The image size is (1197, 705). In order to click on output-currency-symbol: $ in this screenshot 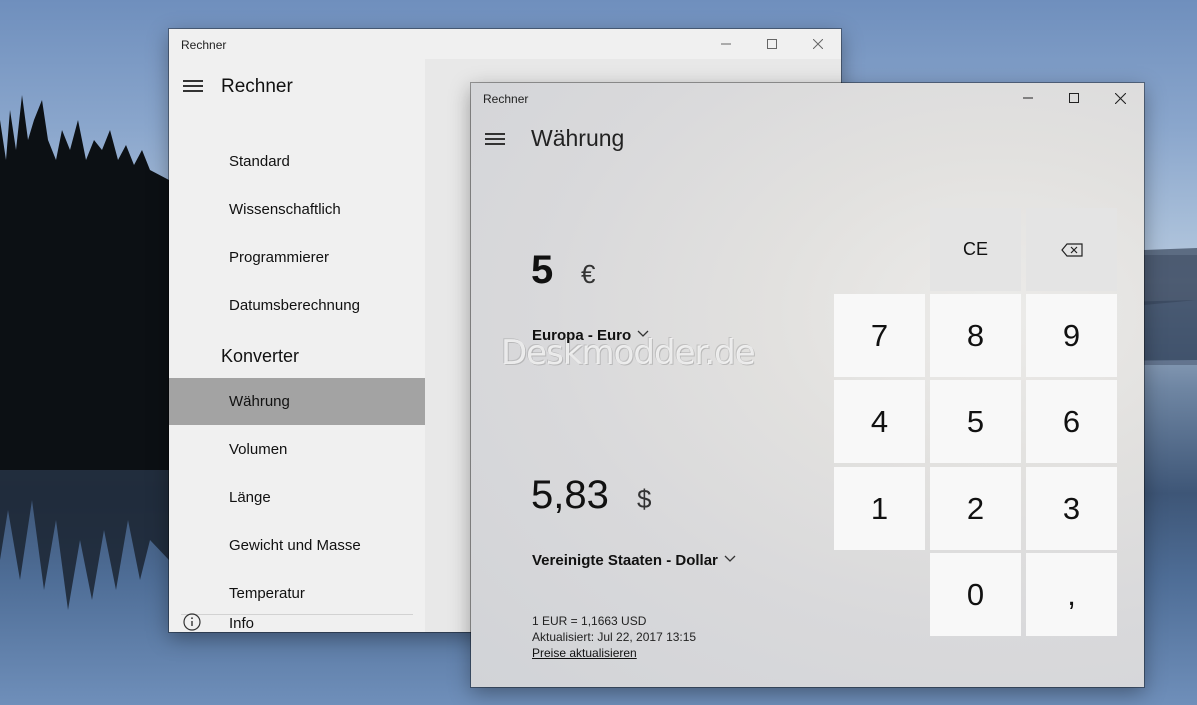, I will do `click(644, 499)`.